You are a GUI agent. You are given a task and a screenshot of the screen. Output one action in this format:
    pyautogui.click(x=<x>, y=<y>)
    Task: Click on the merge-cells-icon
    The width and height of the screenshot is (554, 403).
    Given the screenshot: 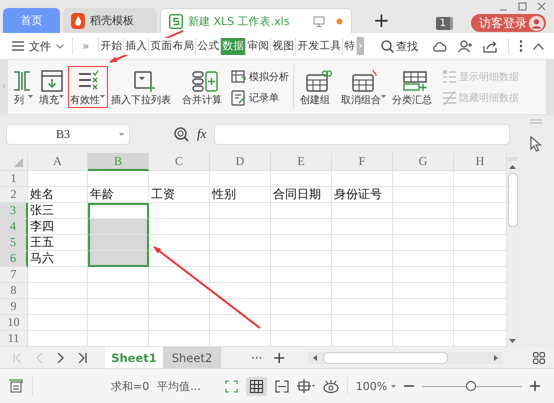 What is the action you would take?
    pyautogui.click(x=205, y=81)
    